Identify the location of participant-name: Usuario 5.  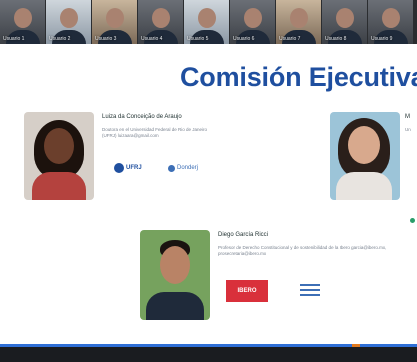
(198, 39).